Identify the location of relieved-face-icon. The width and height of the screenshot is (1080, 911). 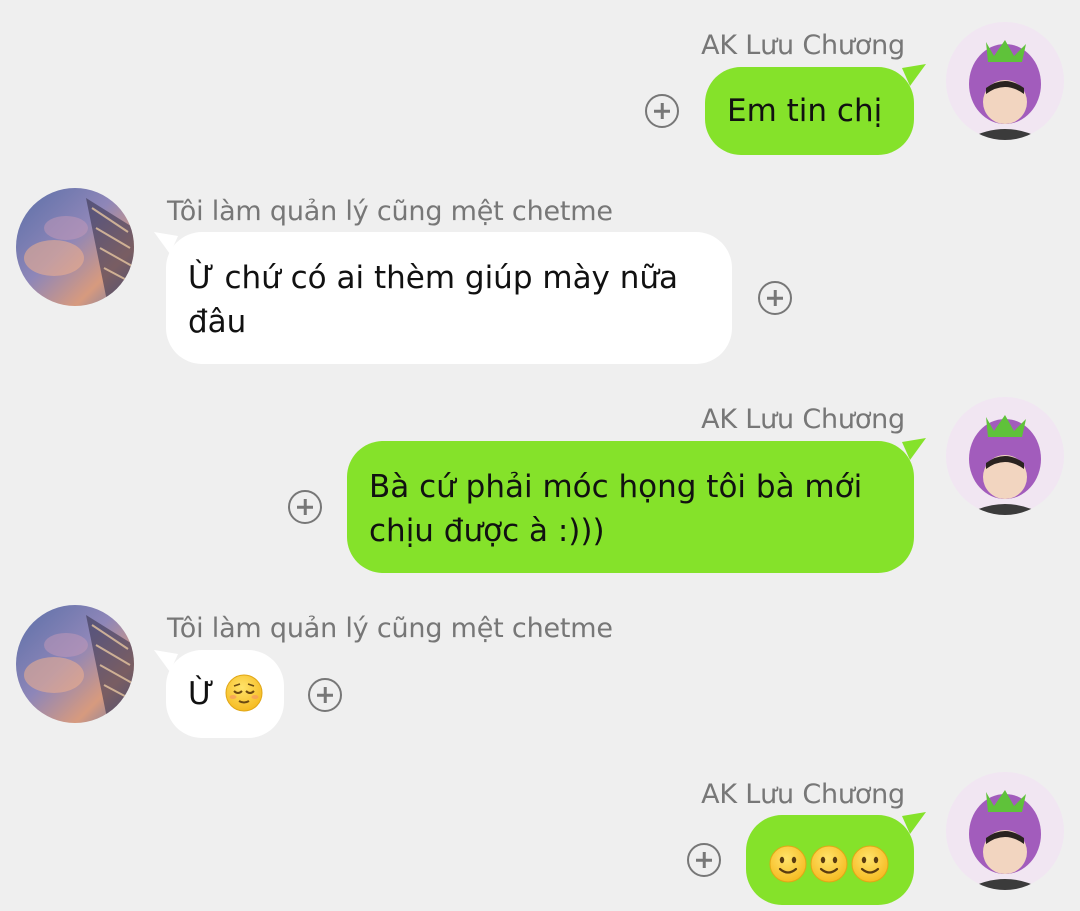
(244, 692).